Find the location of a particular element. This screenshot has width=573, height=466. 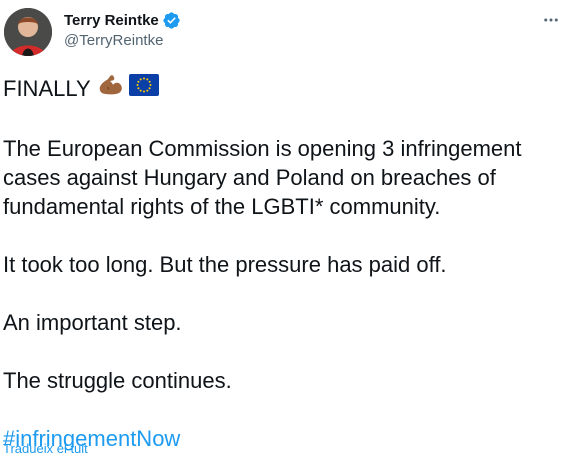

translate-tweet-link: Tradueix el tuit is located at coordinates (45, 448).